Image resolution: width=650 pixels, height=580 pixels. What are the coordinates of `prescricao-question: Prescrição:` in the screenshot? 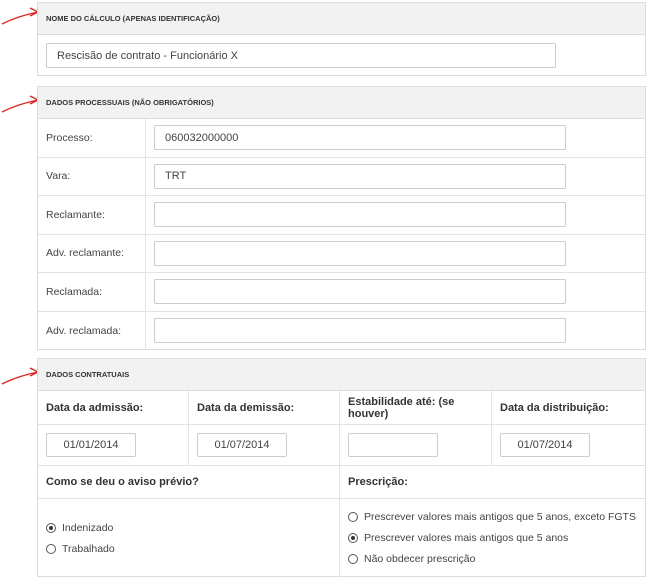 It's located at (492, 482).